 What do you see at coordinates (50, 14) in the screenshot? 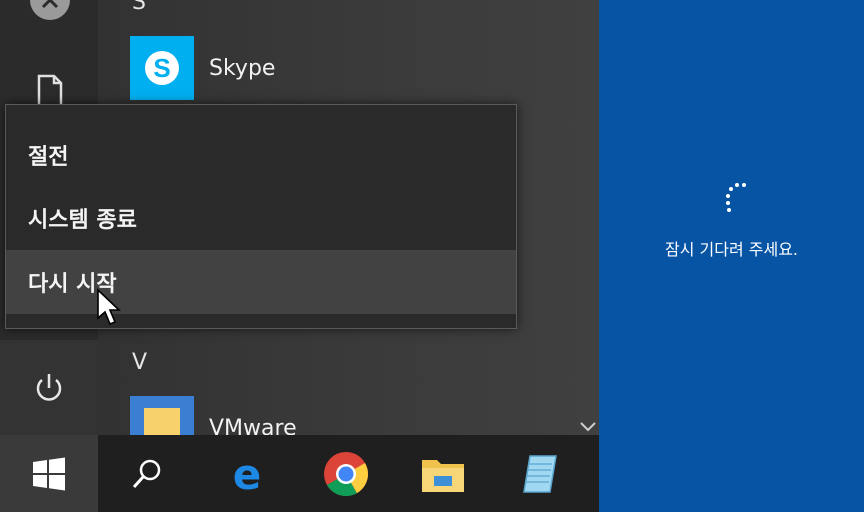
I see `user-avatar-icon` at bounding box center [50, 14].